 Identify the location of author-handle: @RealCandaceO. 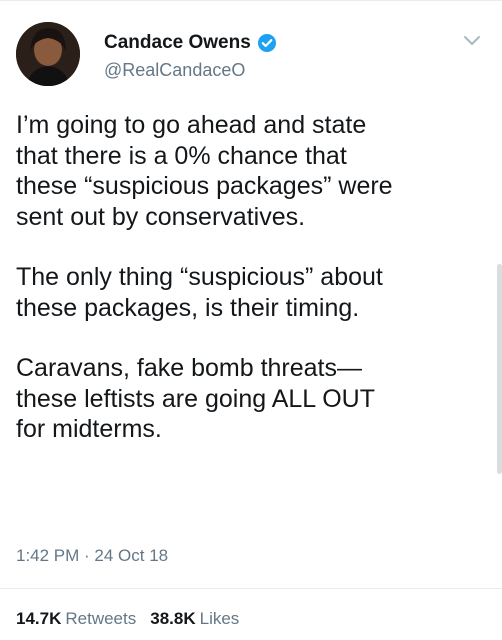
(174, 70).